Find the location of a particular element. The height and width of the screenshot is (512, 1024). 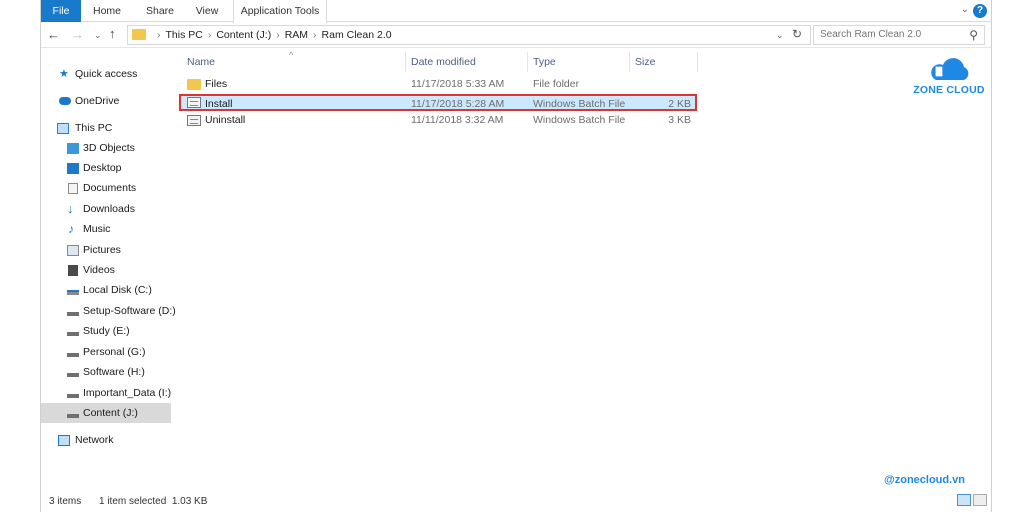

batch-file-icon is located at coordinates (194, 120).